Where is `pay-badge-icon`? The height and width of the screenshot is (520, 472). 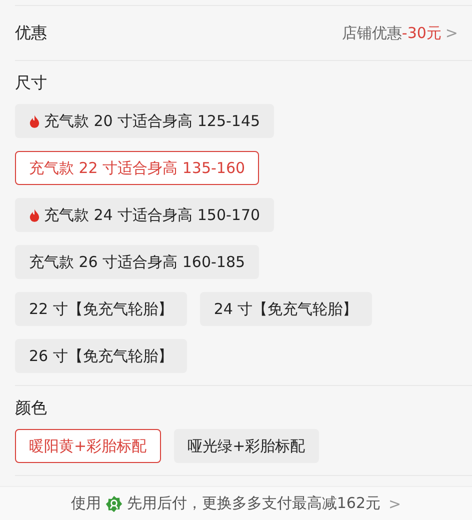
pay-badge-icon is located at coordinates (113, 503).